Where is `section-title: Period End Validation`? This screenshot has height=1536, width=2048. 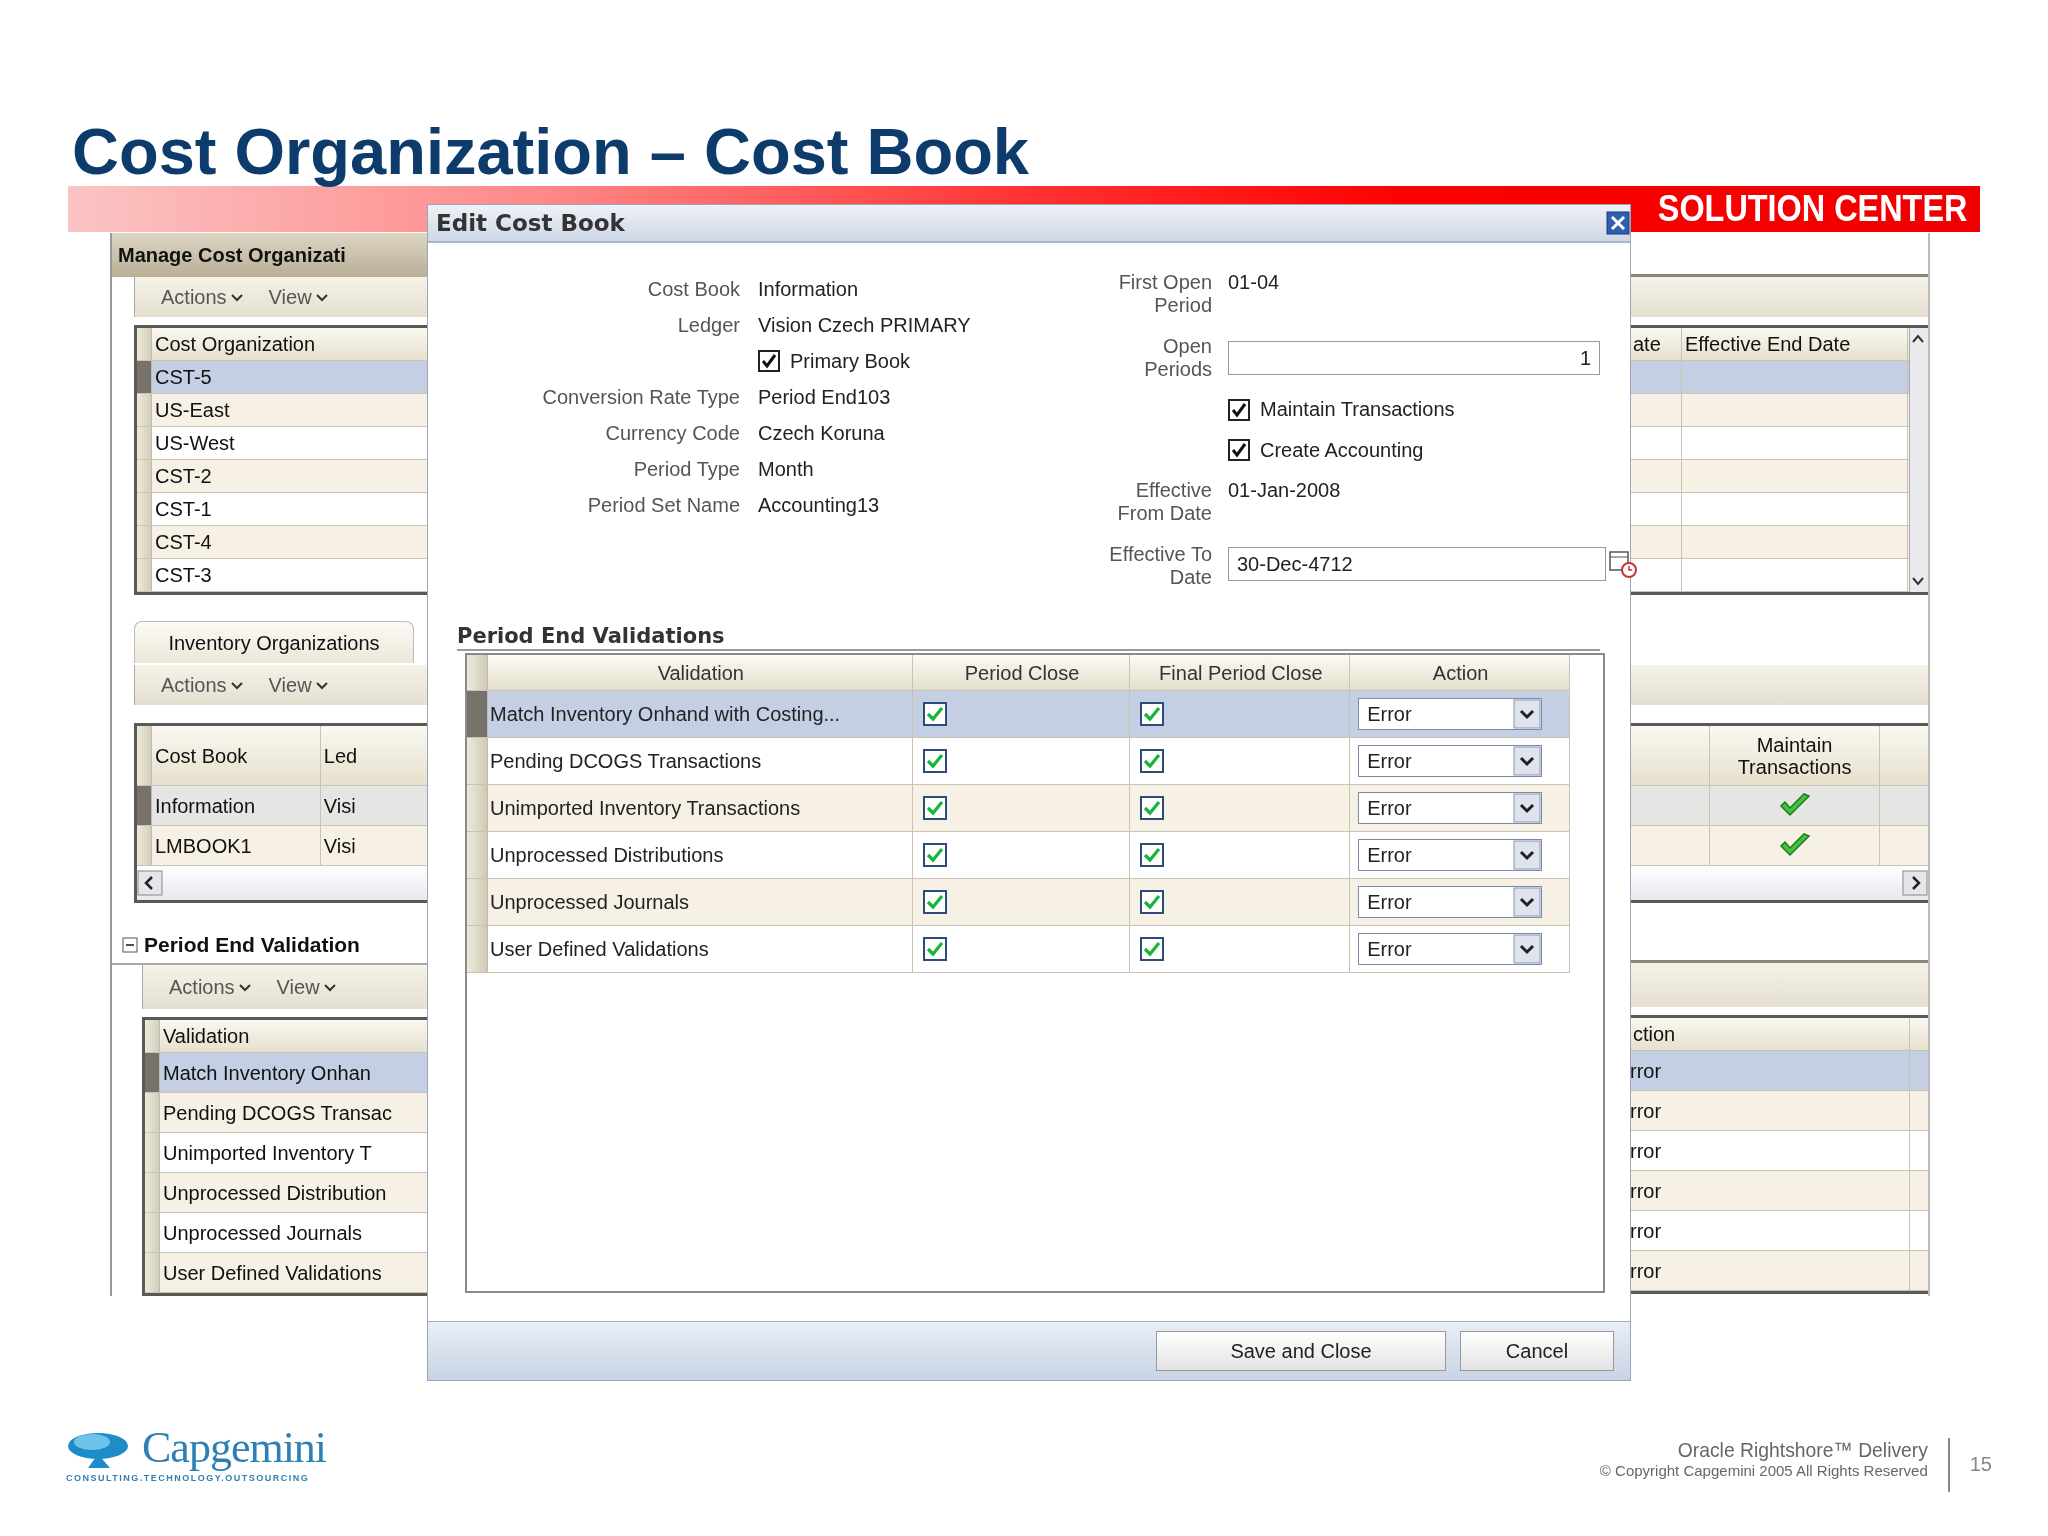
section-title: Period End Validation is located at coordinates (252, 945).